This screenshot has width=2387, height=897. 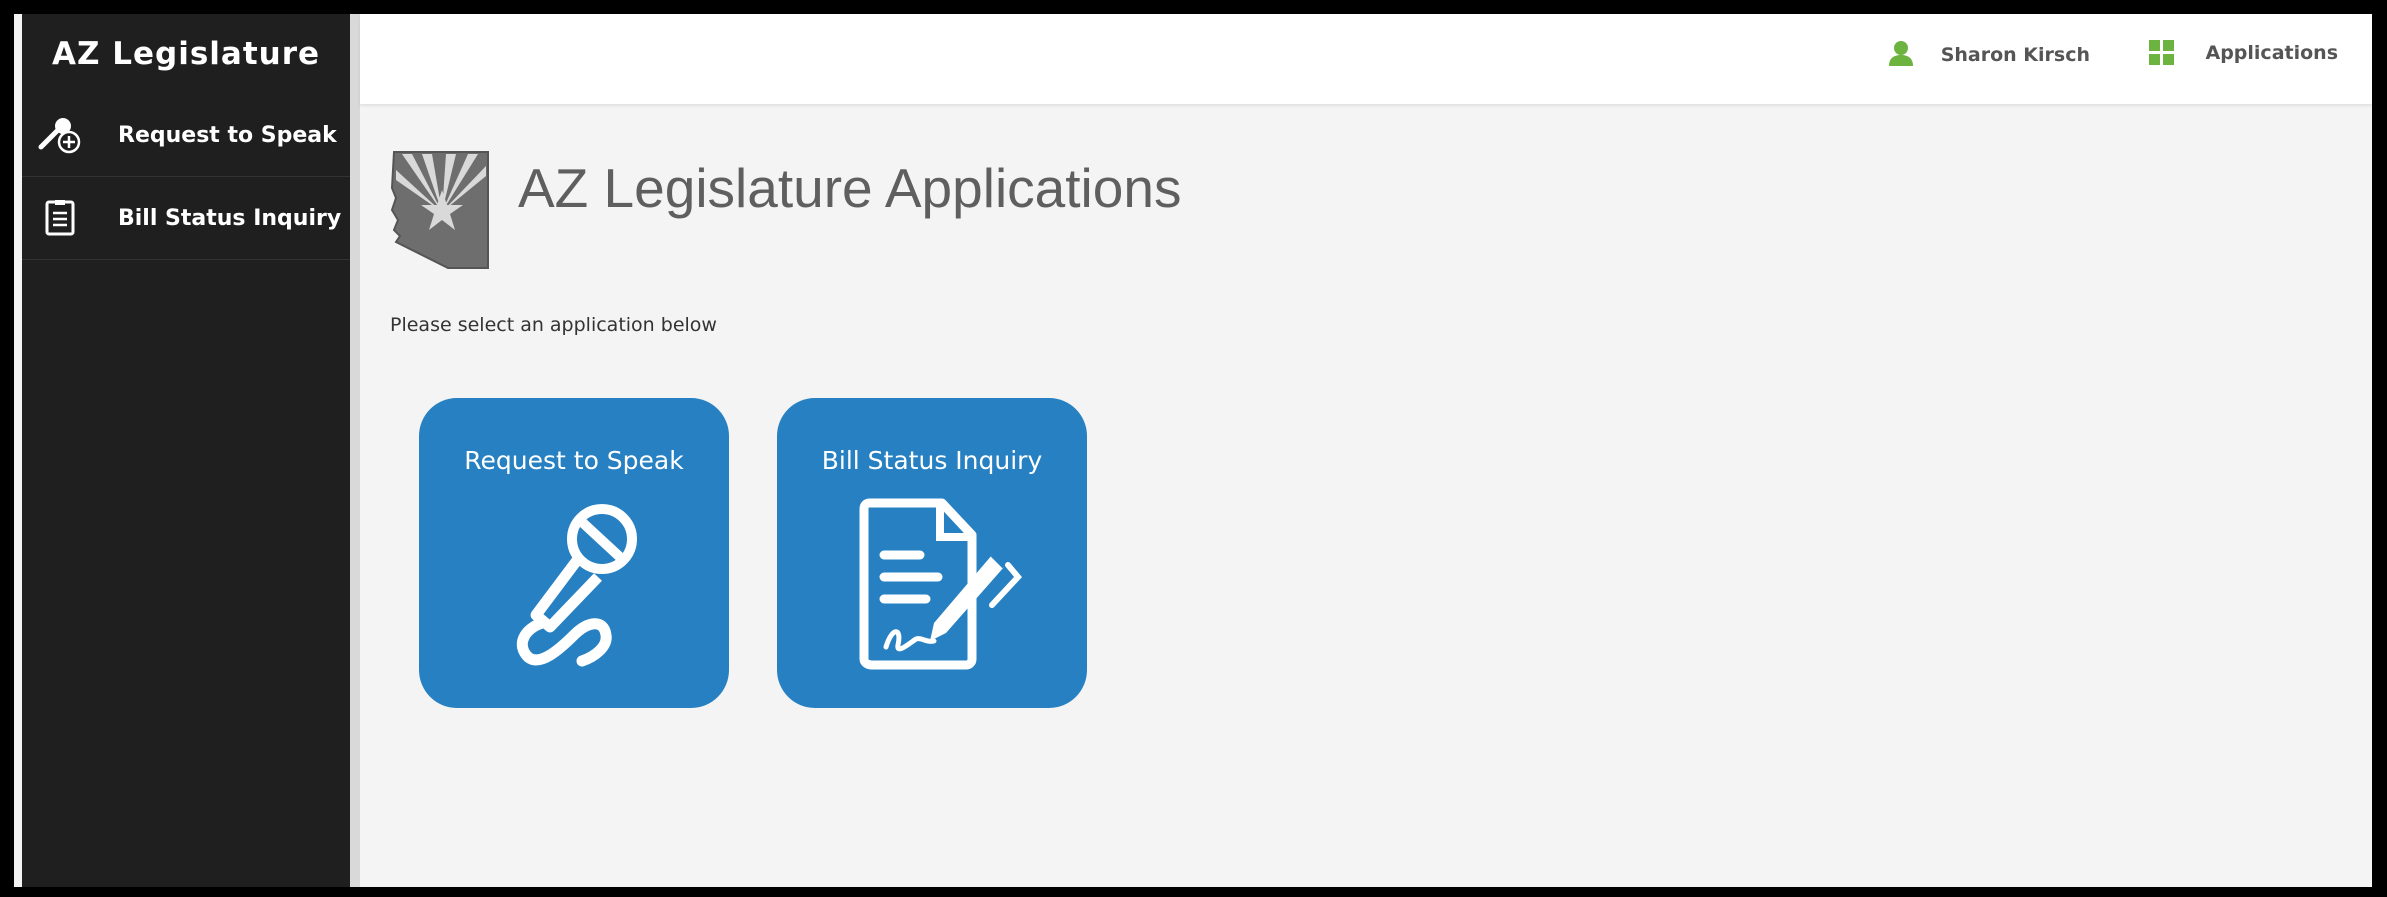 What do you see at coordinates (60, 135) in the screenshot?
I see `microphone-add-icon` at bounding box center [60, 135].